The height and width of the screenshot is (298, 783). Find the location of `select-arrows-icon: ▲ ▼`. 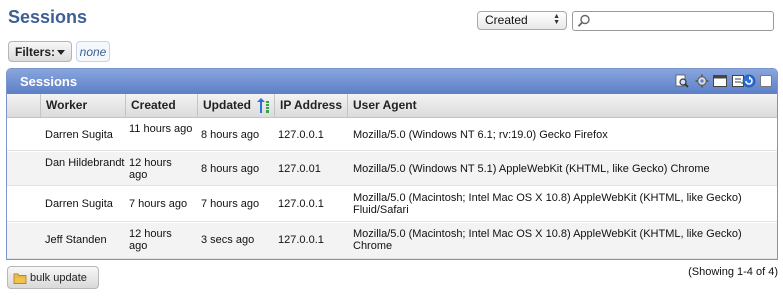

select-arrows-icon: ▲ ▼ is located at coordinates (556, 19).